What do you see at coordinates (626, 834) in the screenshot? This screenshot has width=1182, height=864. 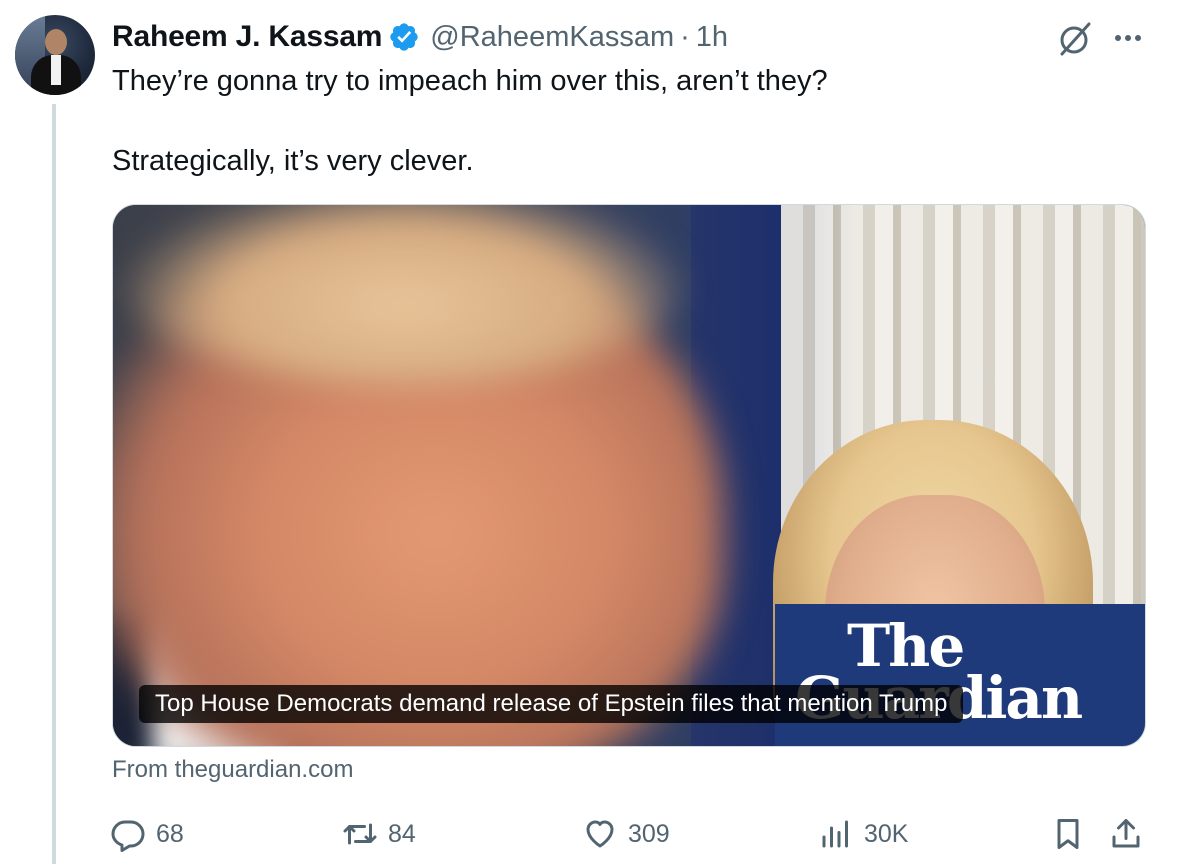 I see `like-button: 309` at bounding box center [626, 834].